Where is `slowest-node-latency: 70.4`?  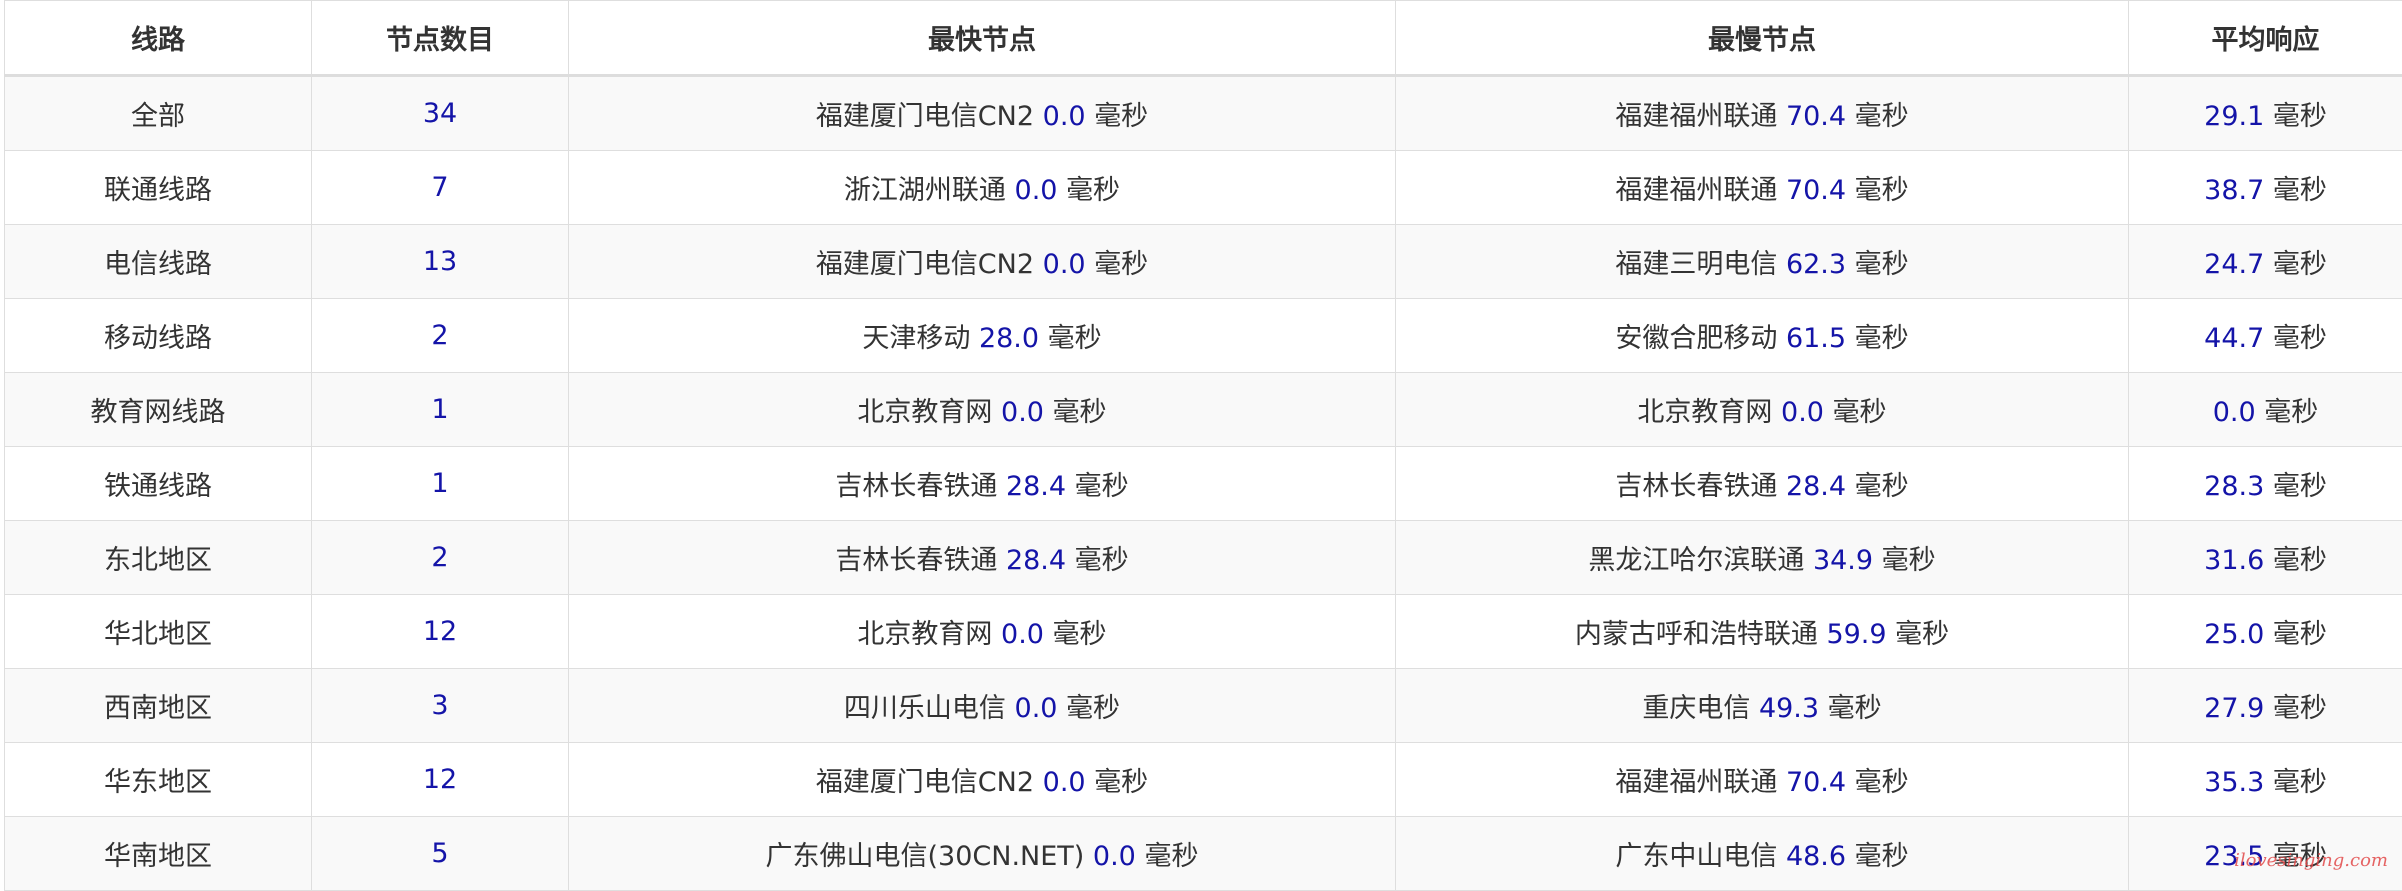 slowest-node-latency: 70.4 is located at coordinates (1816, 782).